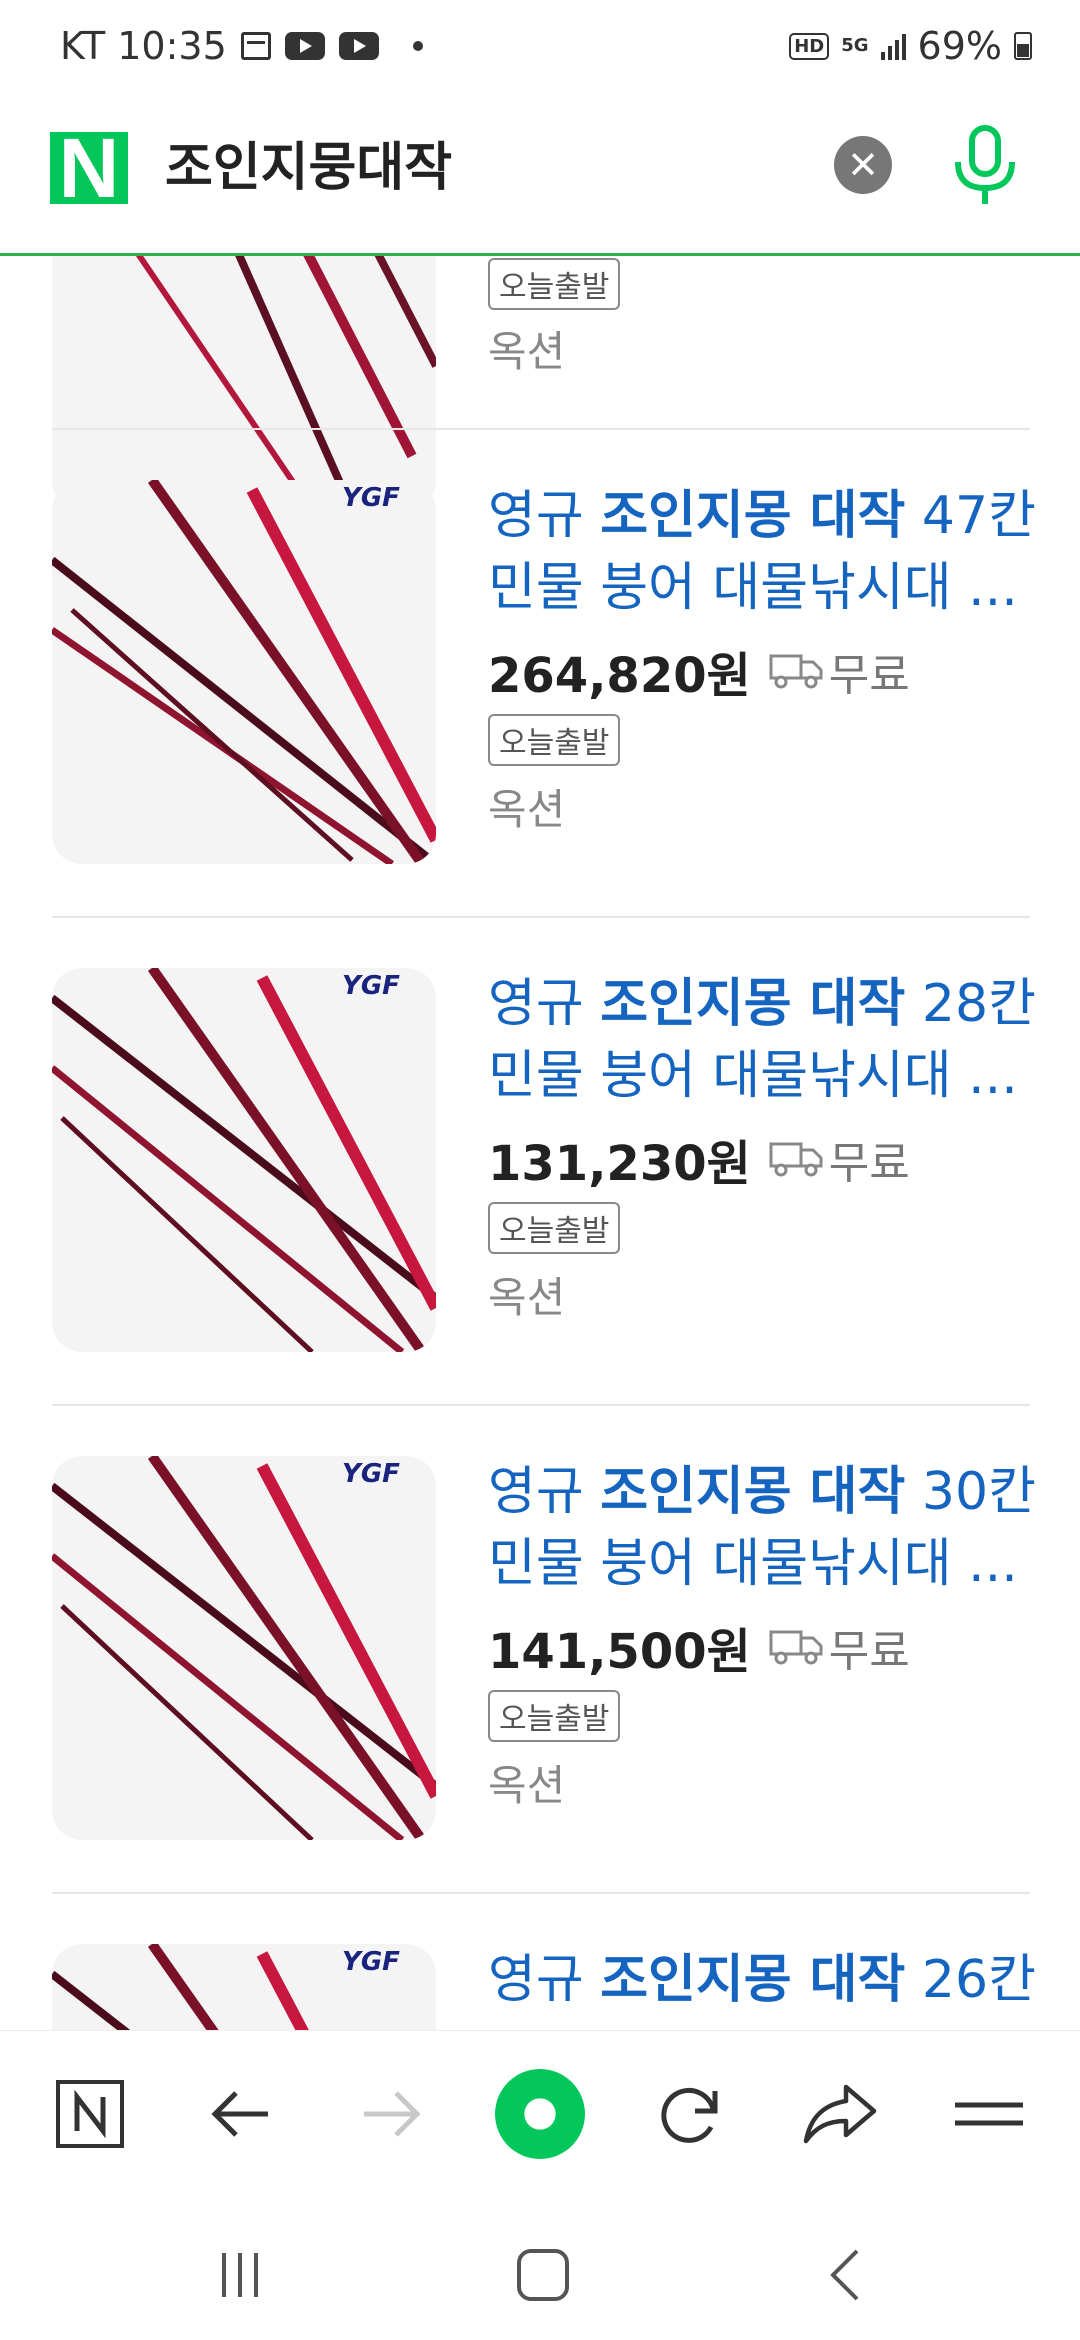 This screenshot has width=1080, height=2340. Describe the element at coordinates (699, 671) in the screenshot. I see `product-price-row: 264,820원 무료` at that location.